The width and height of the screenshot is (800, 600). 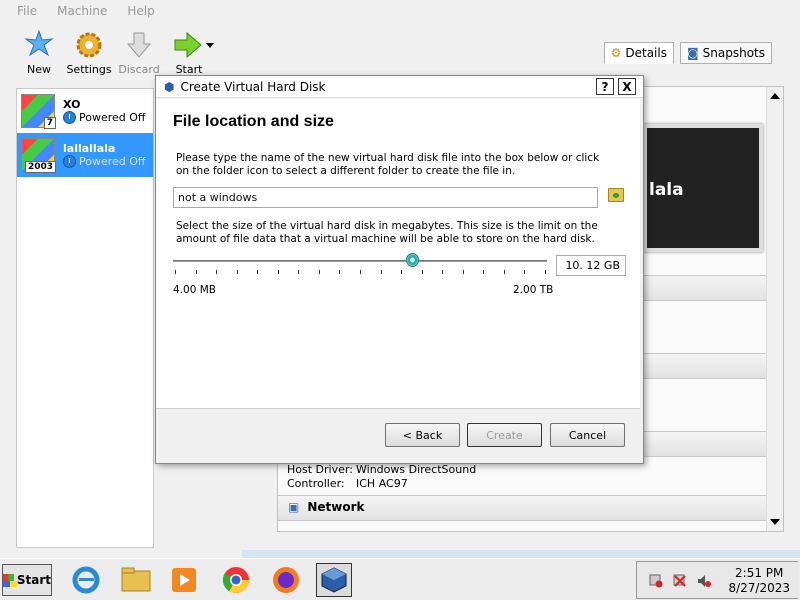 I want to click on cancel-button: Cancel, so click(x=587, y=435).